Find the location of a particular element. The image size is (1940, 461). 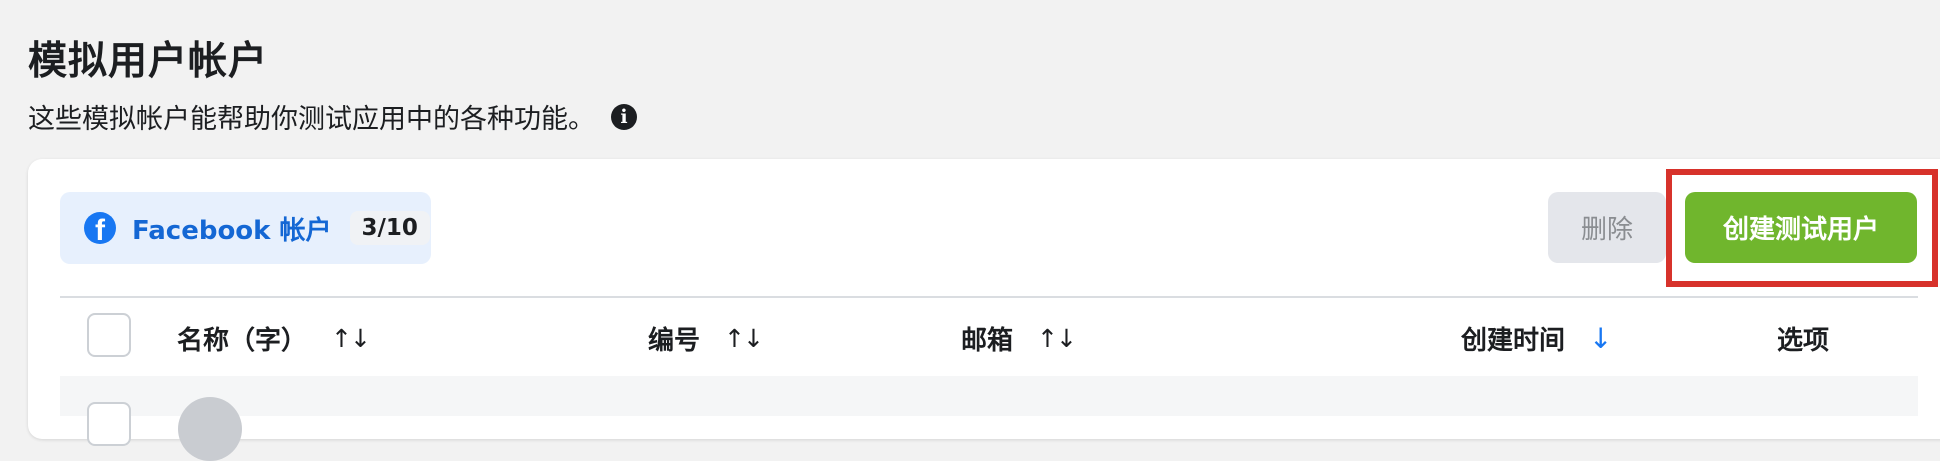

delete-button: 删除 is located at coordinates (1607, 227).